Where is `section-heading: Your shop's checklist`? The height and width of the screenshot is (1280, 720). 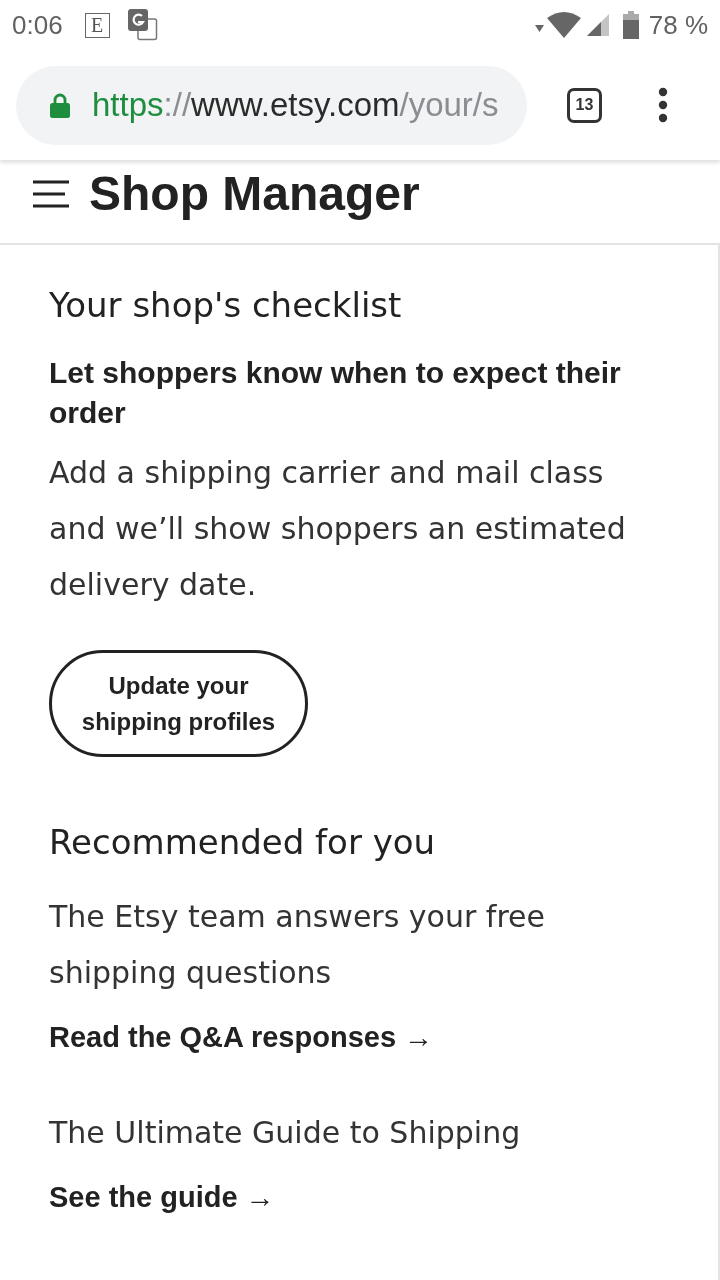
section-heading: Your shop's checklist is located at coordinates (226, 305).